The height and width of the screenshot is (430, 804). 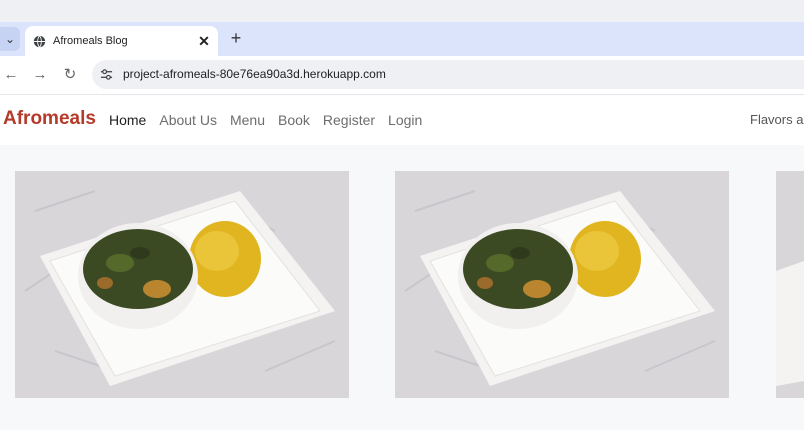 I want to click on globe-icon, so click(x=39, y=41).